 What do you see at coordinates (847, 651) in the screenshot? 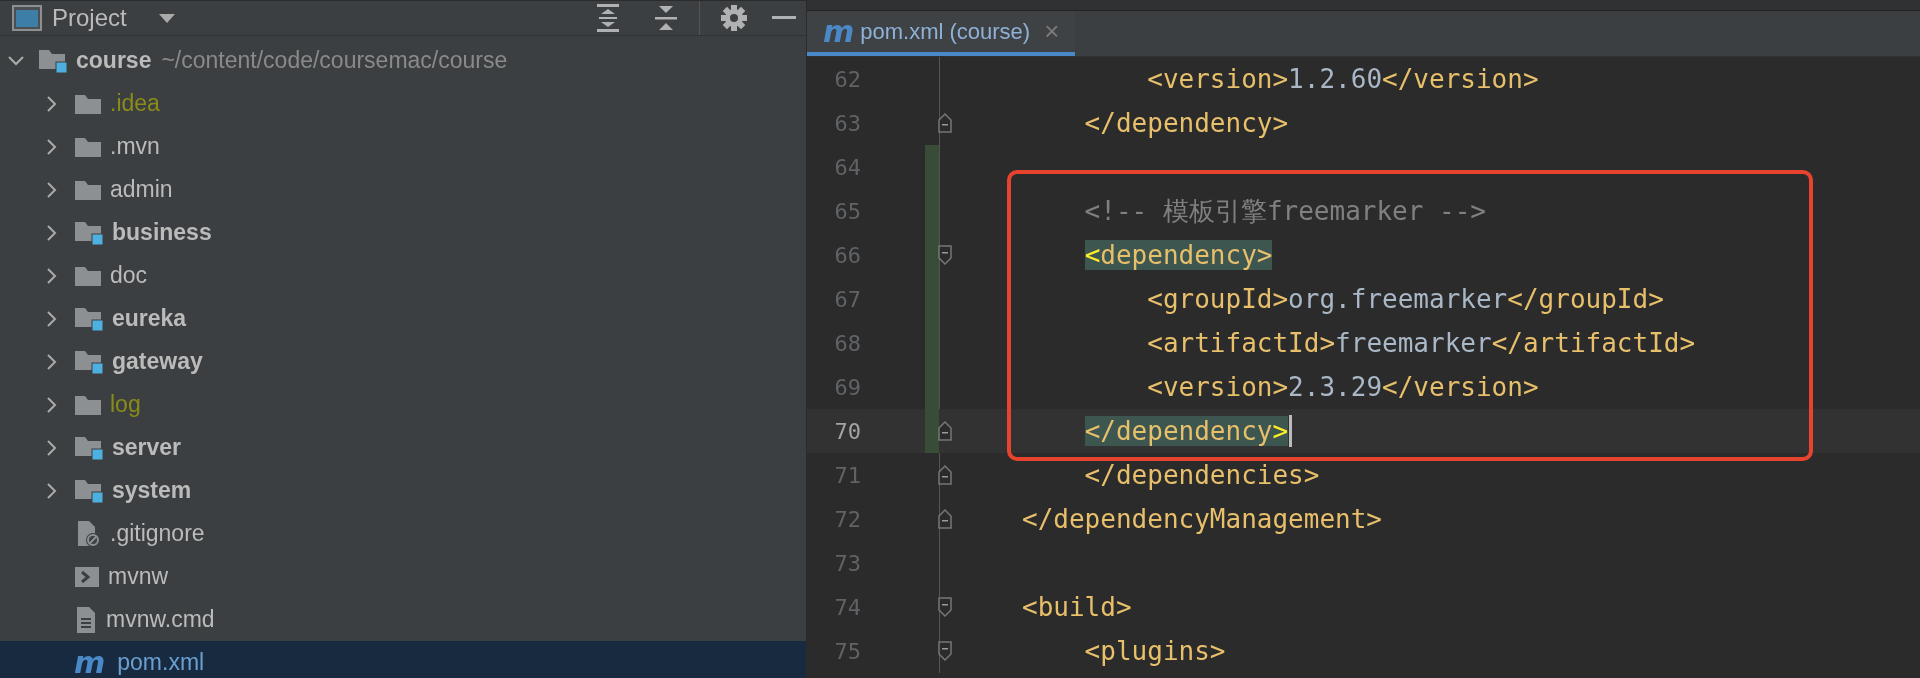
I see `line-number: 75` at bounding box center [847, 651].